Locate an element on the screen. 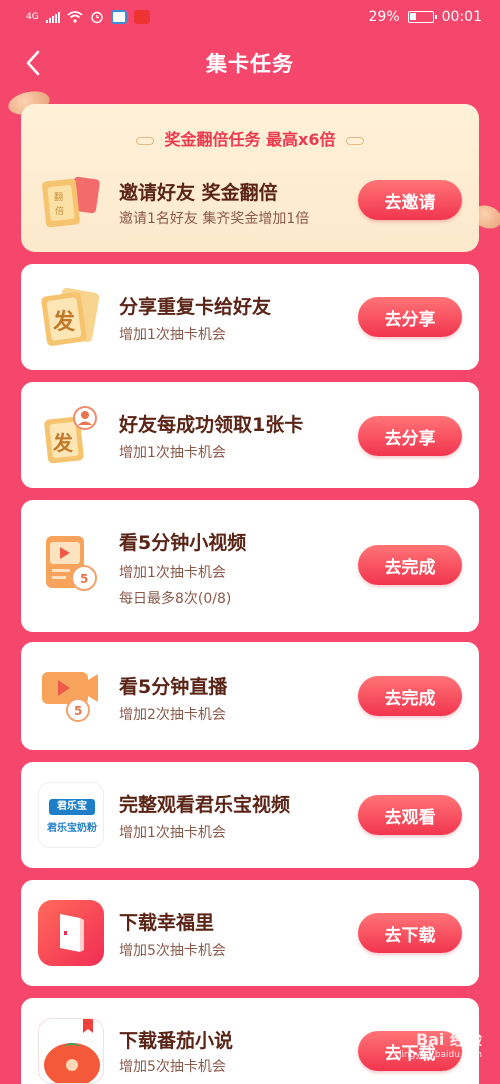 The image size is (500, 1084). fanqie-novel-app-icon is located at coordinates (71, 1051).